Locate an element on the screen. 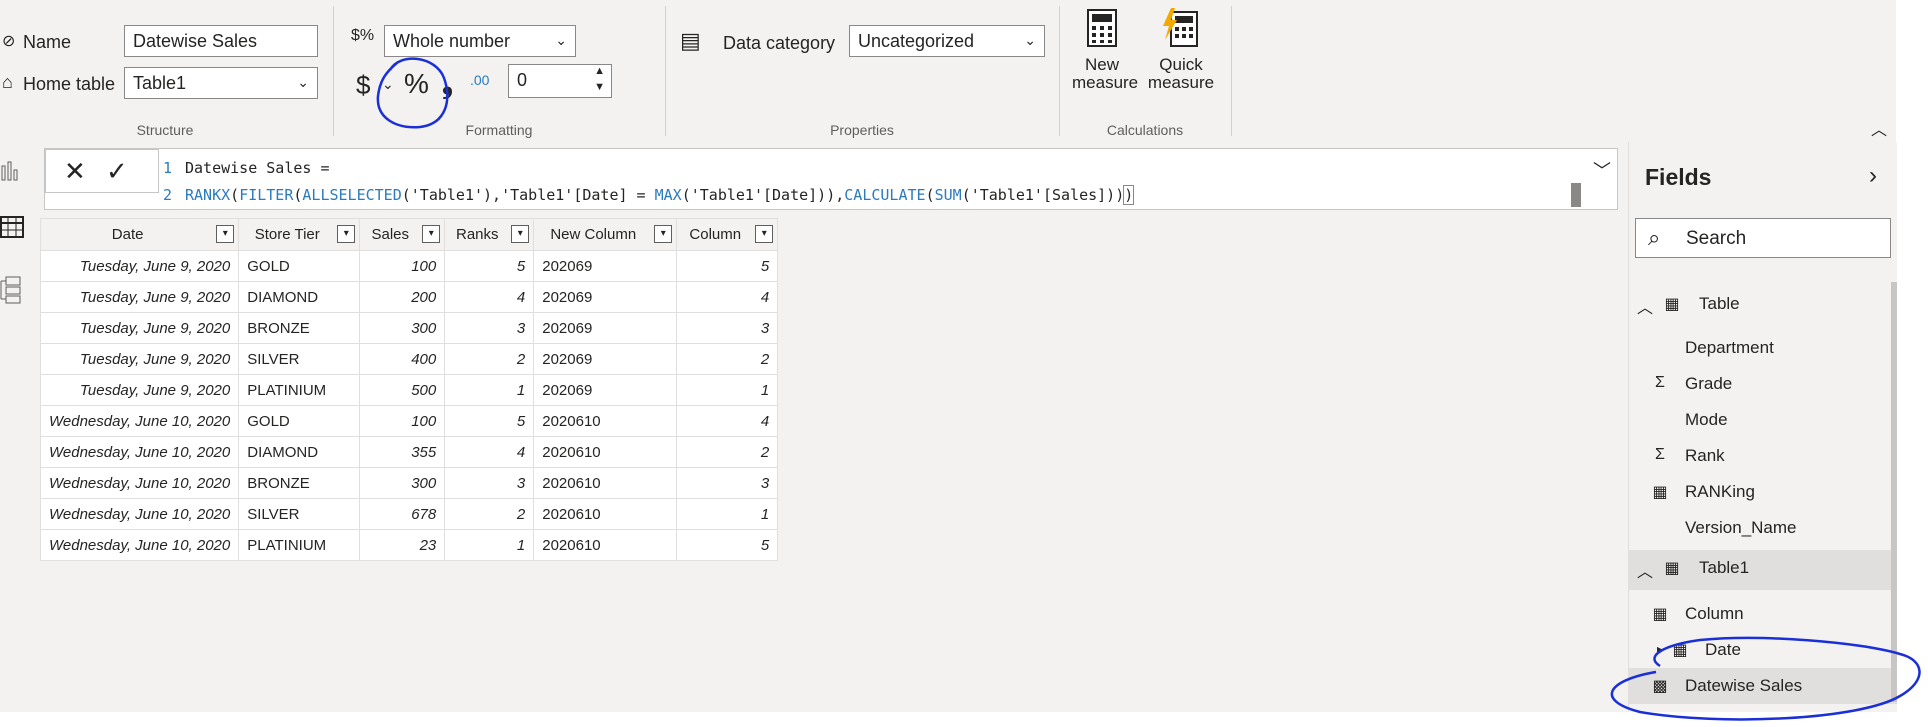 This screenshot has width=1928, height=727. field-rank: Σ Rank is located at coordinates (1763, 456).